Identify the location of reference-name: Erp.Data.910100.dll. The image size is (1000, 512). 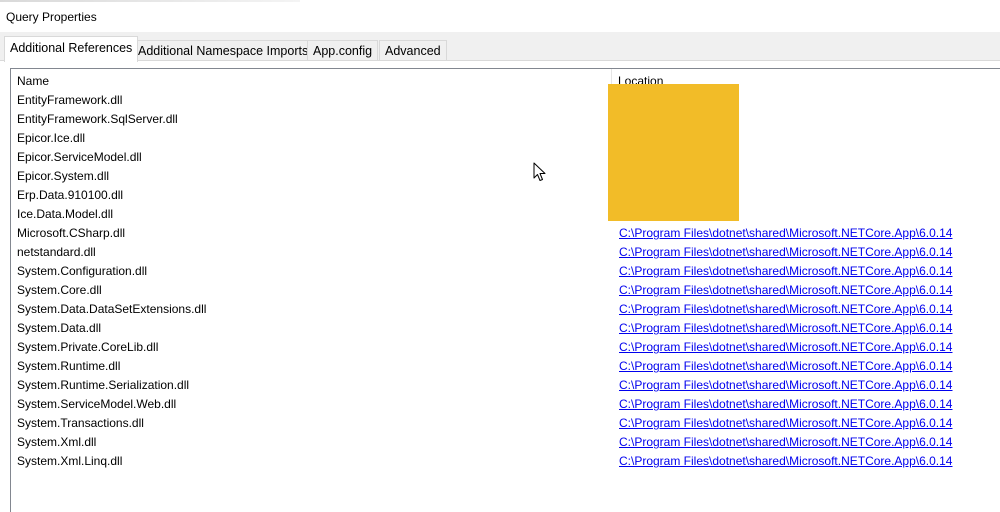
(70, 195).